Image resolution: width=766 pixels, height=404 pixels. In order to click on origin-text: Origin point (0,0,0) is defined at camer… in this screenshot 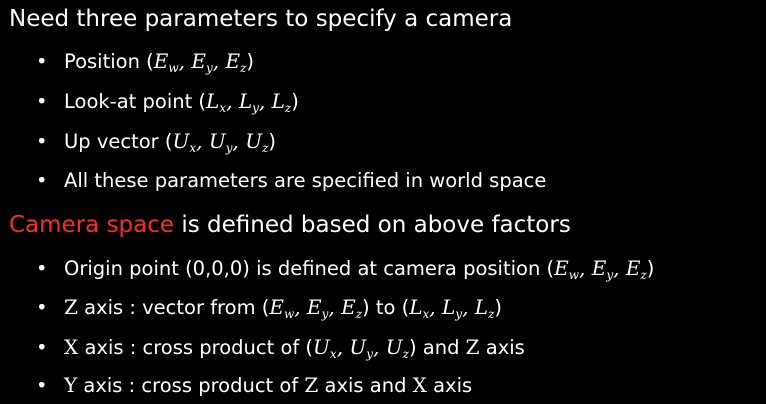, I will do `click(309, 268)`.